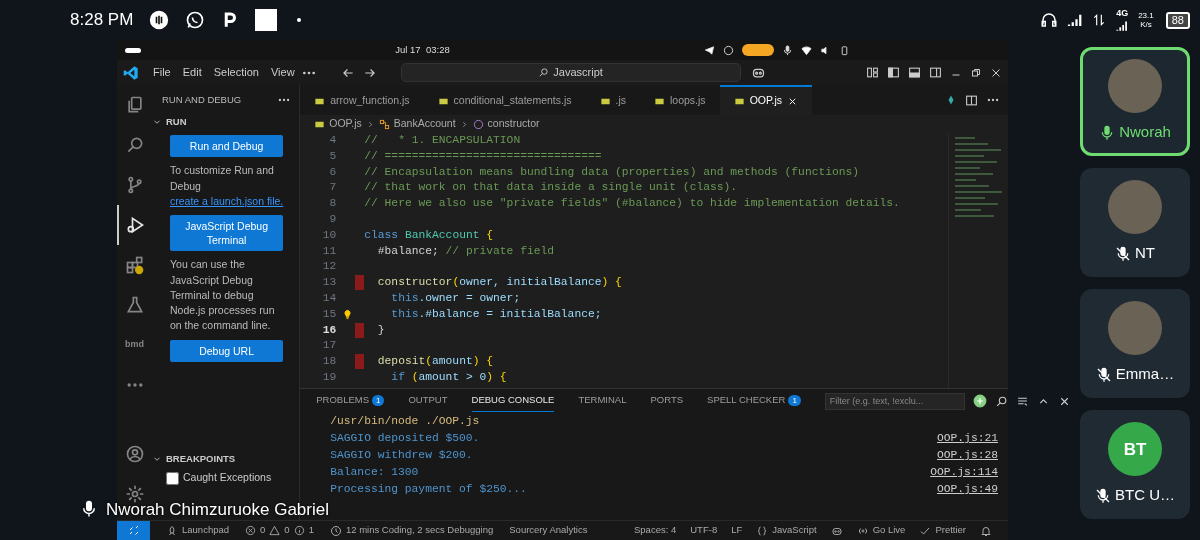  Describe the element at coordinates (964, 472) in the screenshot. I see `source-link: OOP.js:114` at that location.